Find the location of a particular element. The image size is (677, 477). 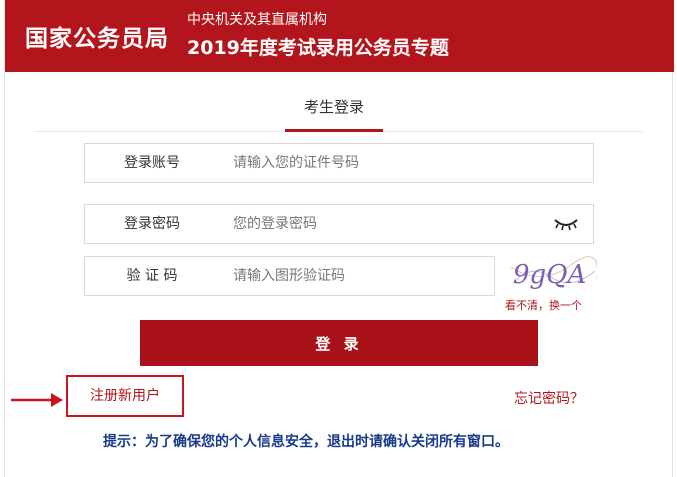

captcha-image: 9gQA is located at coordinates (554, 272).